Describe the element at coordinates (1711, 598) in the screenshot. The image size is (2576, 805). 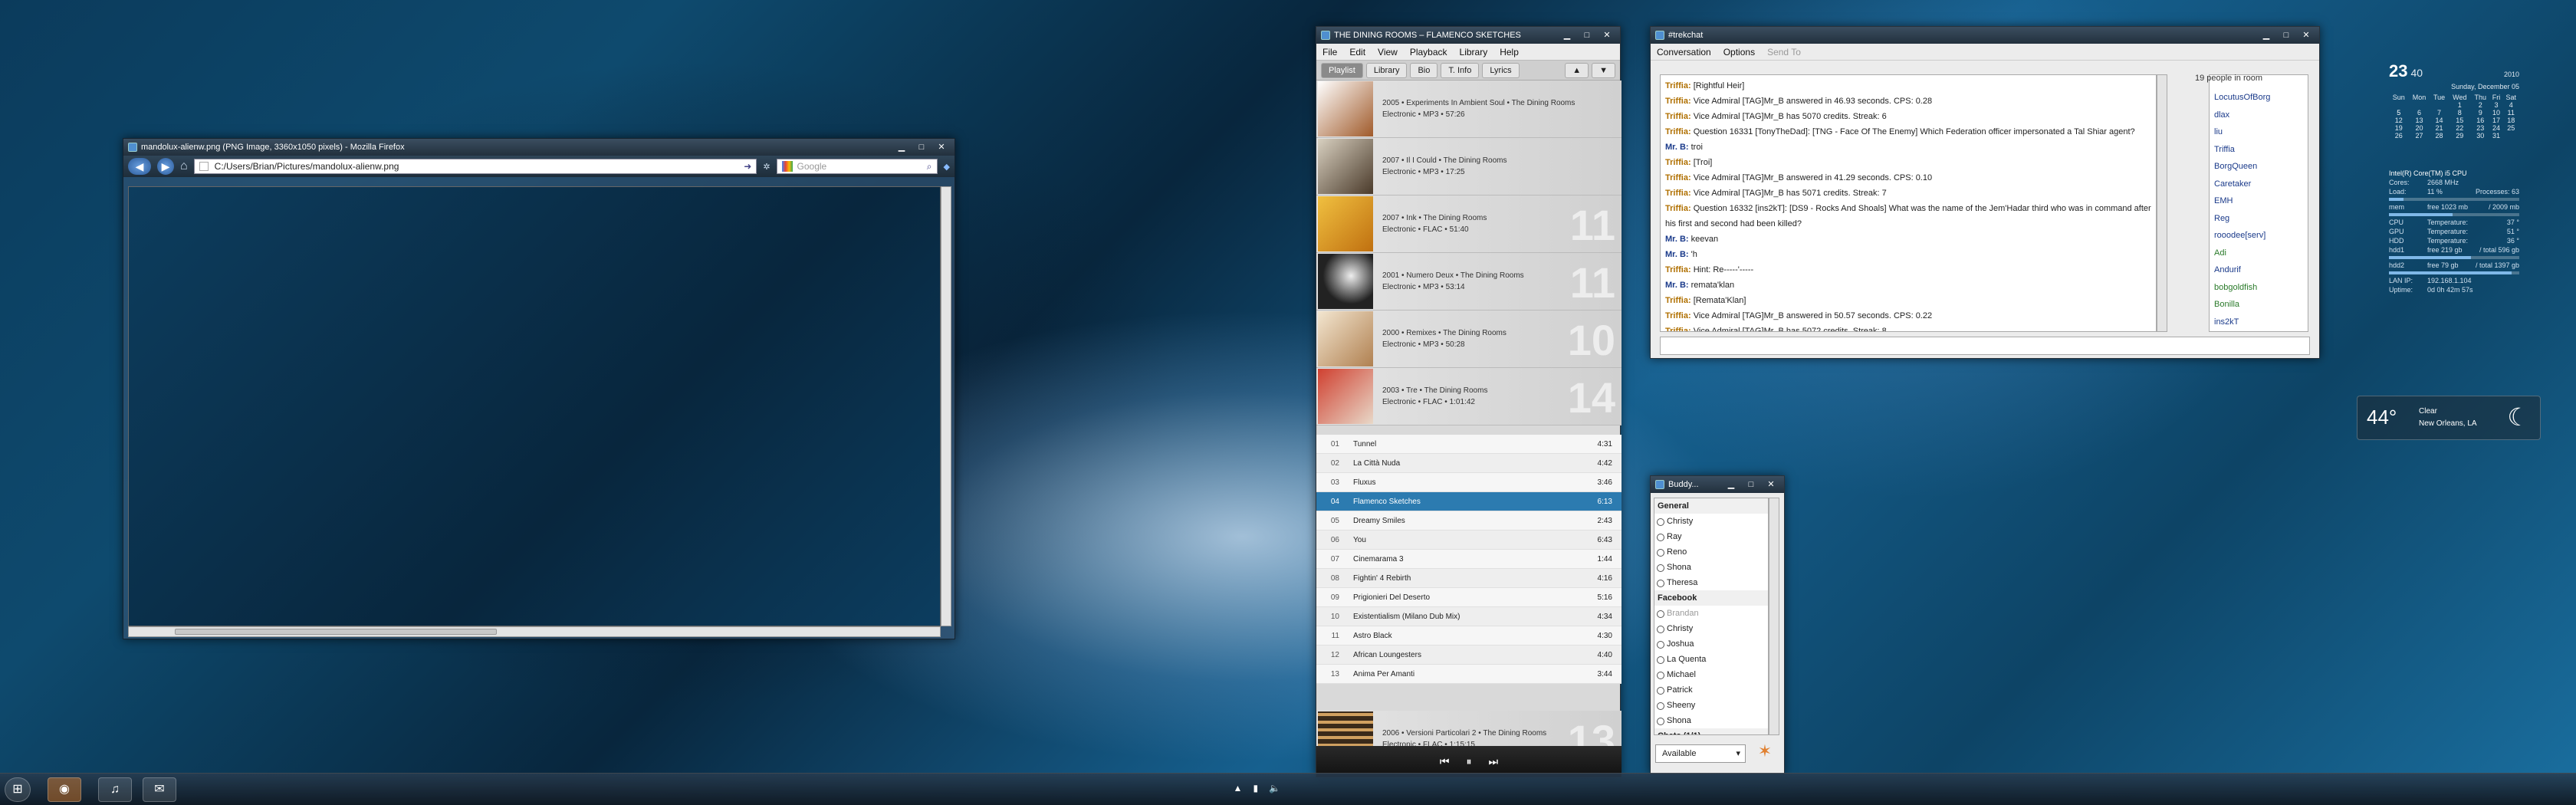
I see `buddy-group: Facebook` at that location.